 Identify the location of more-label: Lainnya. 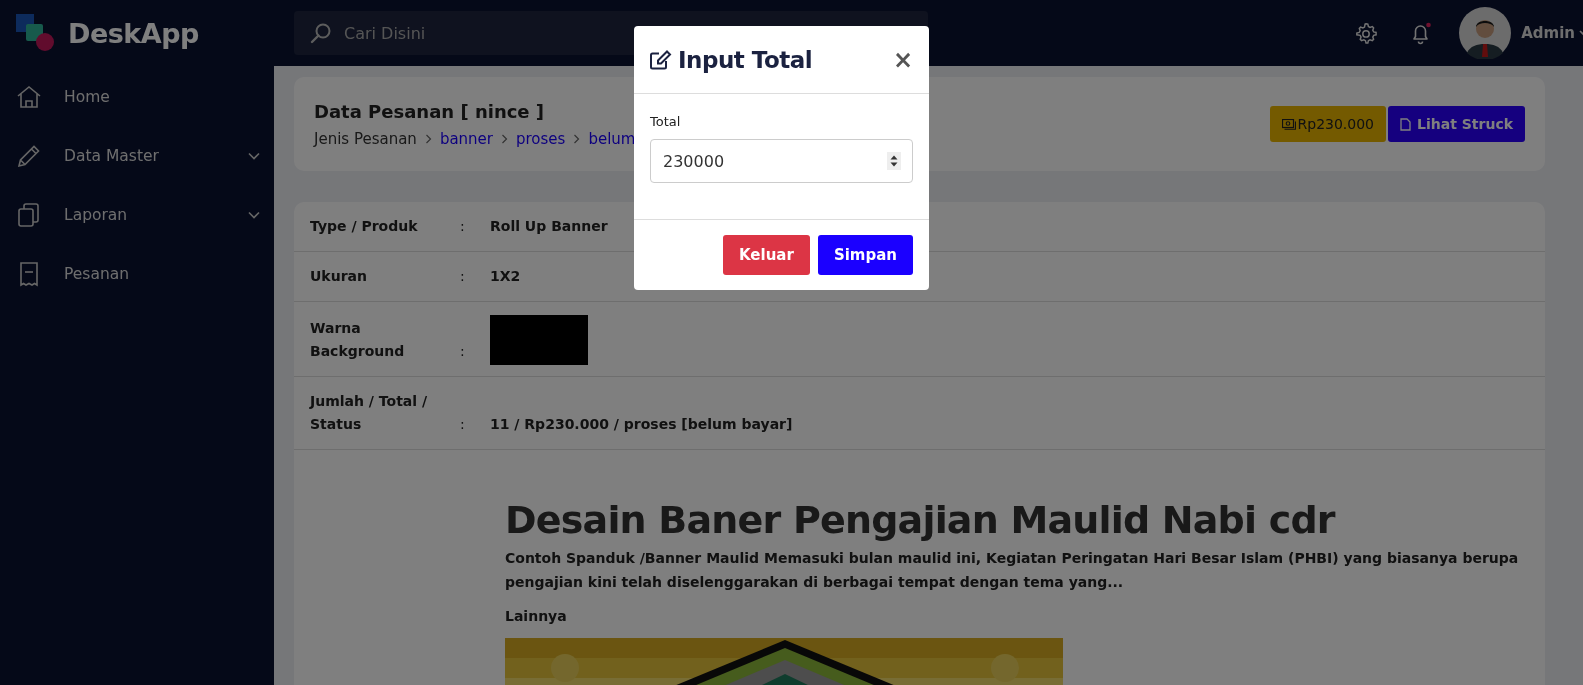
(536, 616).